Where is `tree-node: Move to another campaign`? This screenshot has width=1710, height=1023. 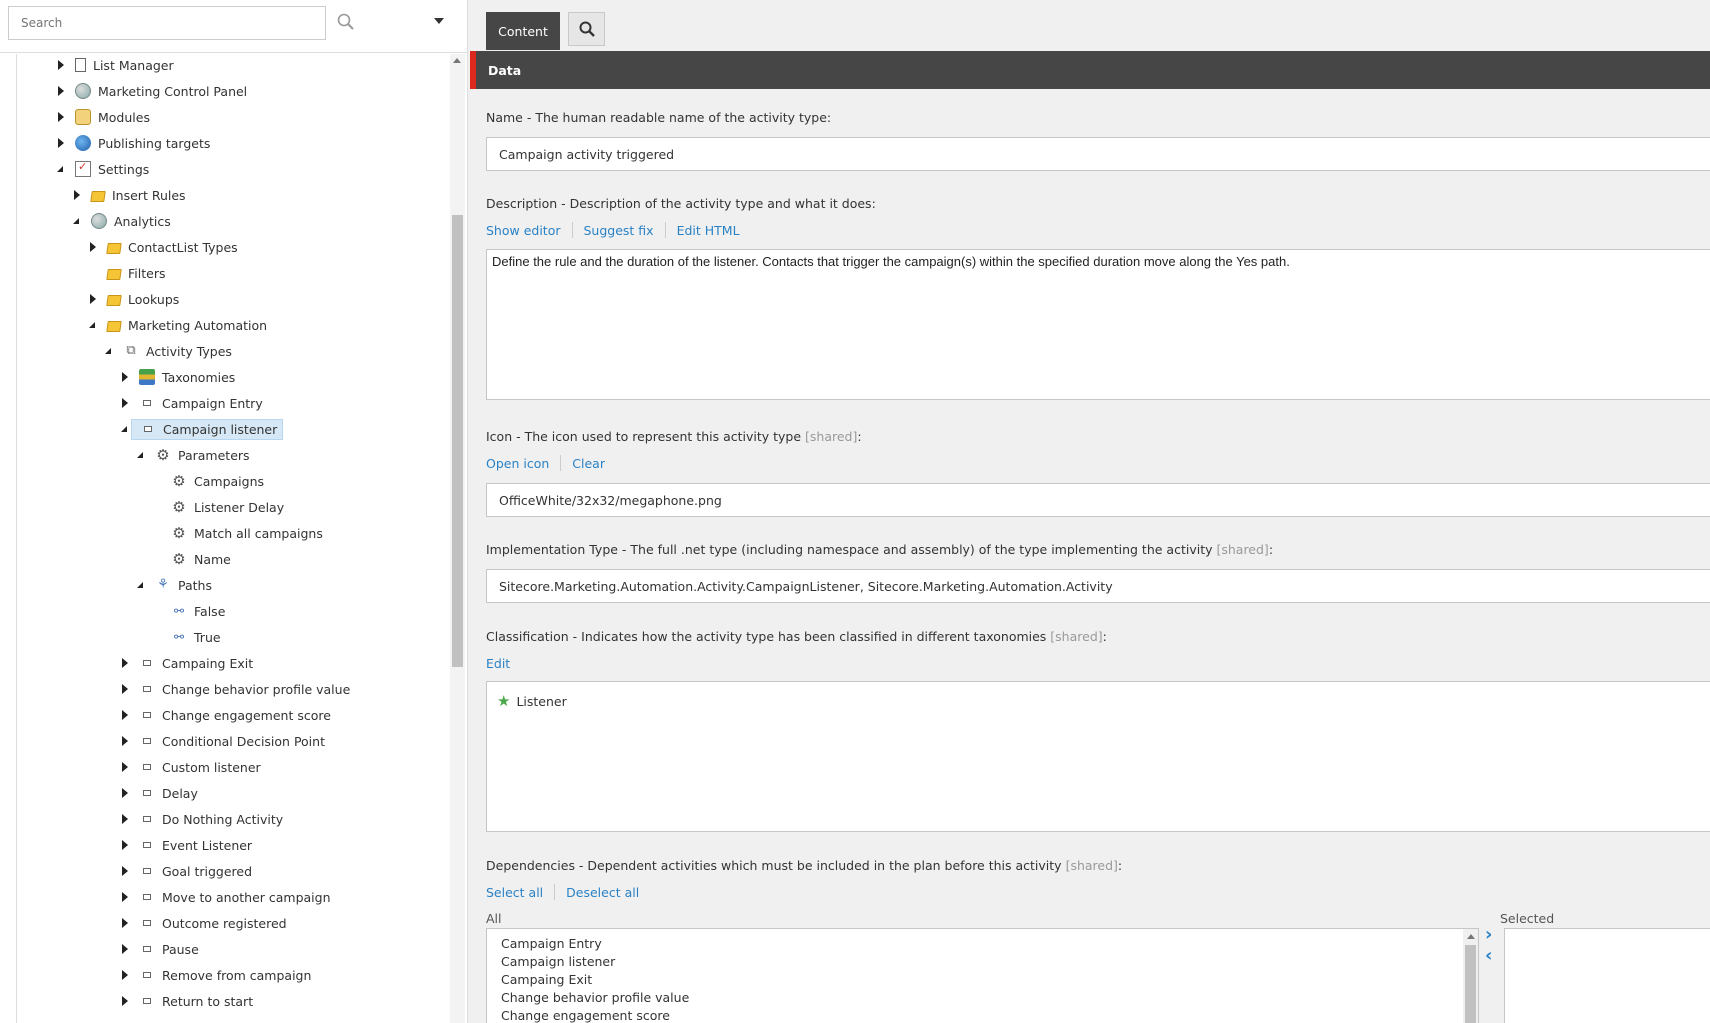 tree-node: Move to another campaign is located at coordinates (227, 897).